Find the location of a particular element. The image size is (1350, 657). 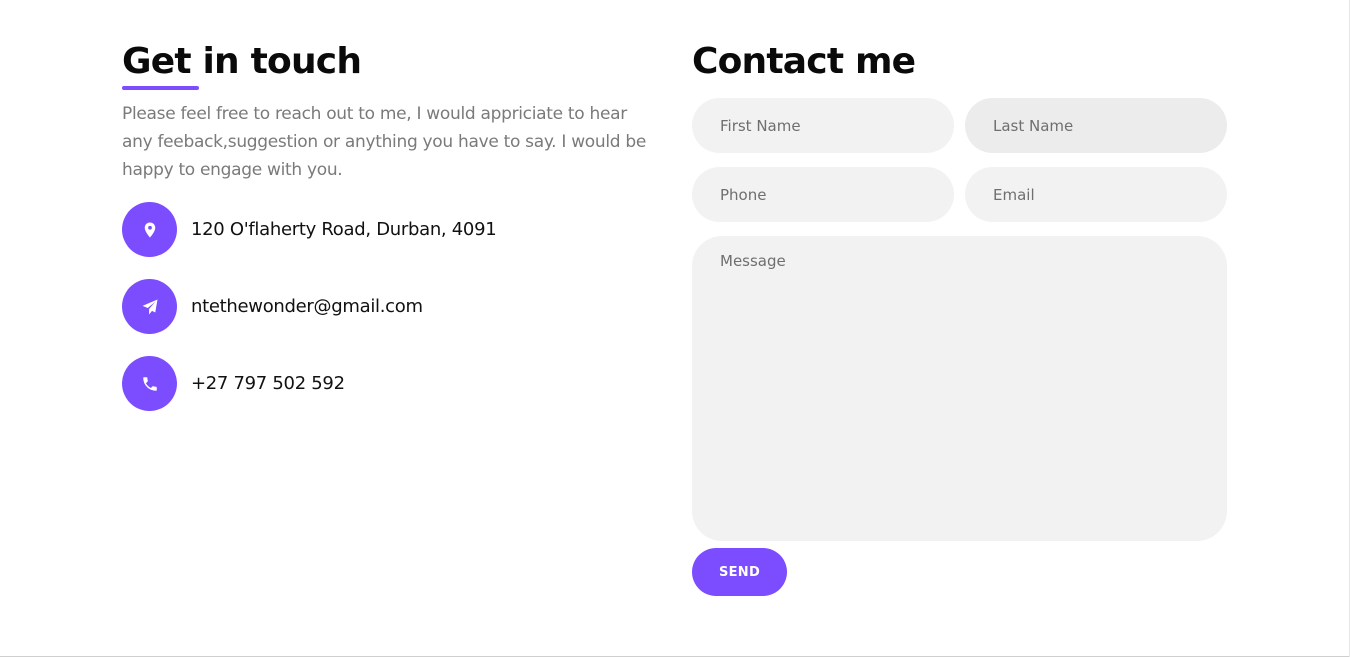

email-text: ntethewonder@gmail.com is located at coordinates (307, 306).